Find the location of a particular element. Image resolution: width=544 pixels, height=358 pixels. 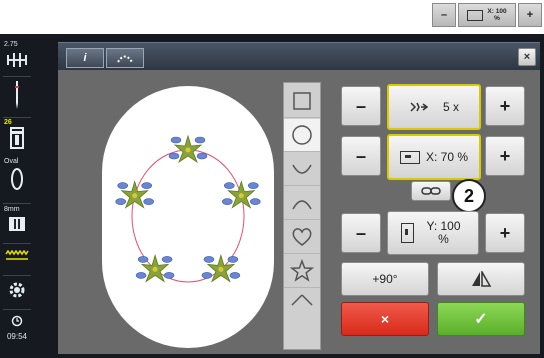

hoop-oval-icon is located at coordinates (17, 180).